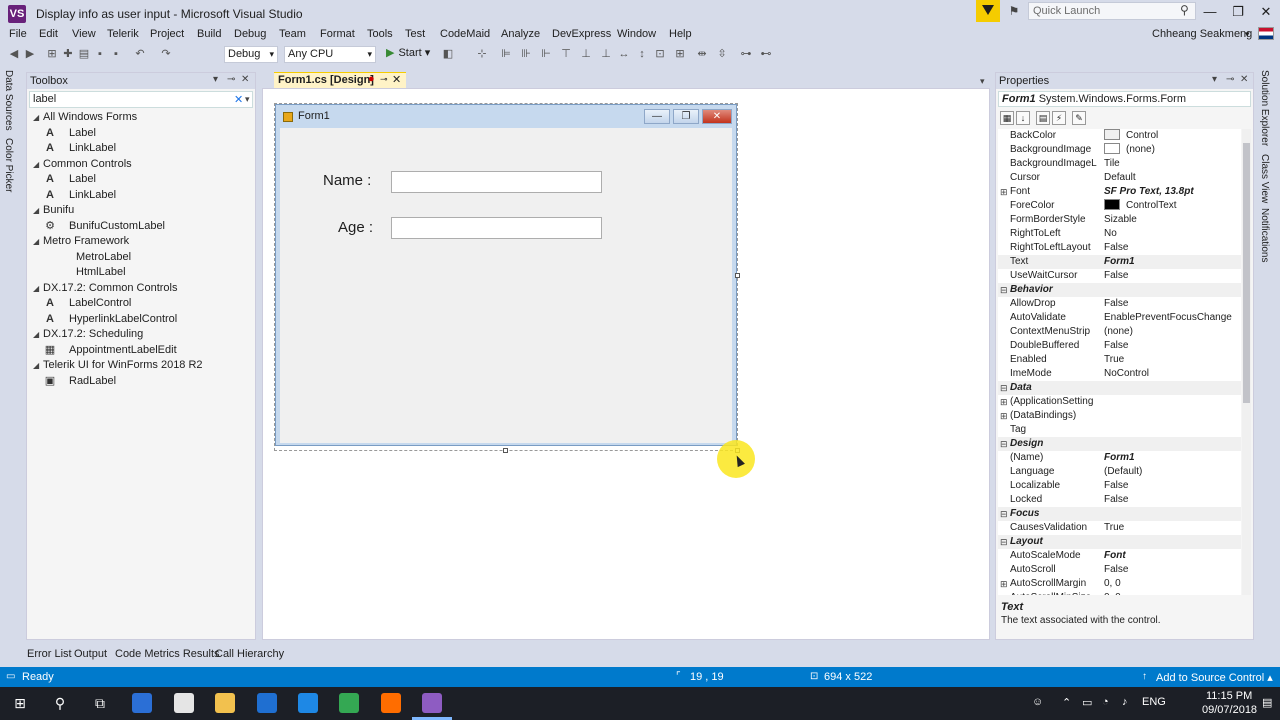 The height and width of the screenshot is (720, 1280). What do you see at coordinates (1043, 118) in the screenshot?
I see `properties-icon: ▤` at bounding box center [1043, 118].